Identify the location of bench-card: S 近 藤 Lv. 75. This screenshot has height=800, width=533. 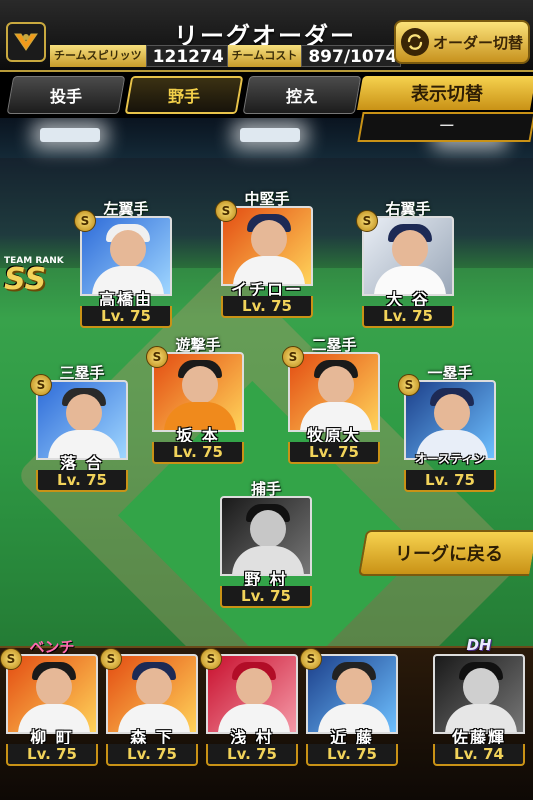
(349, 707).